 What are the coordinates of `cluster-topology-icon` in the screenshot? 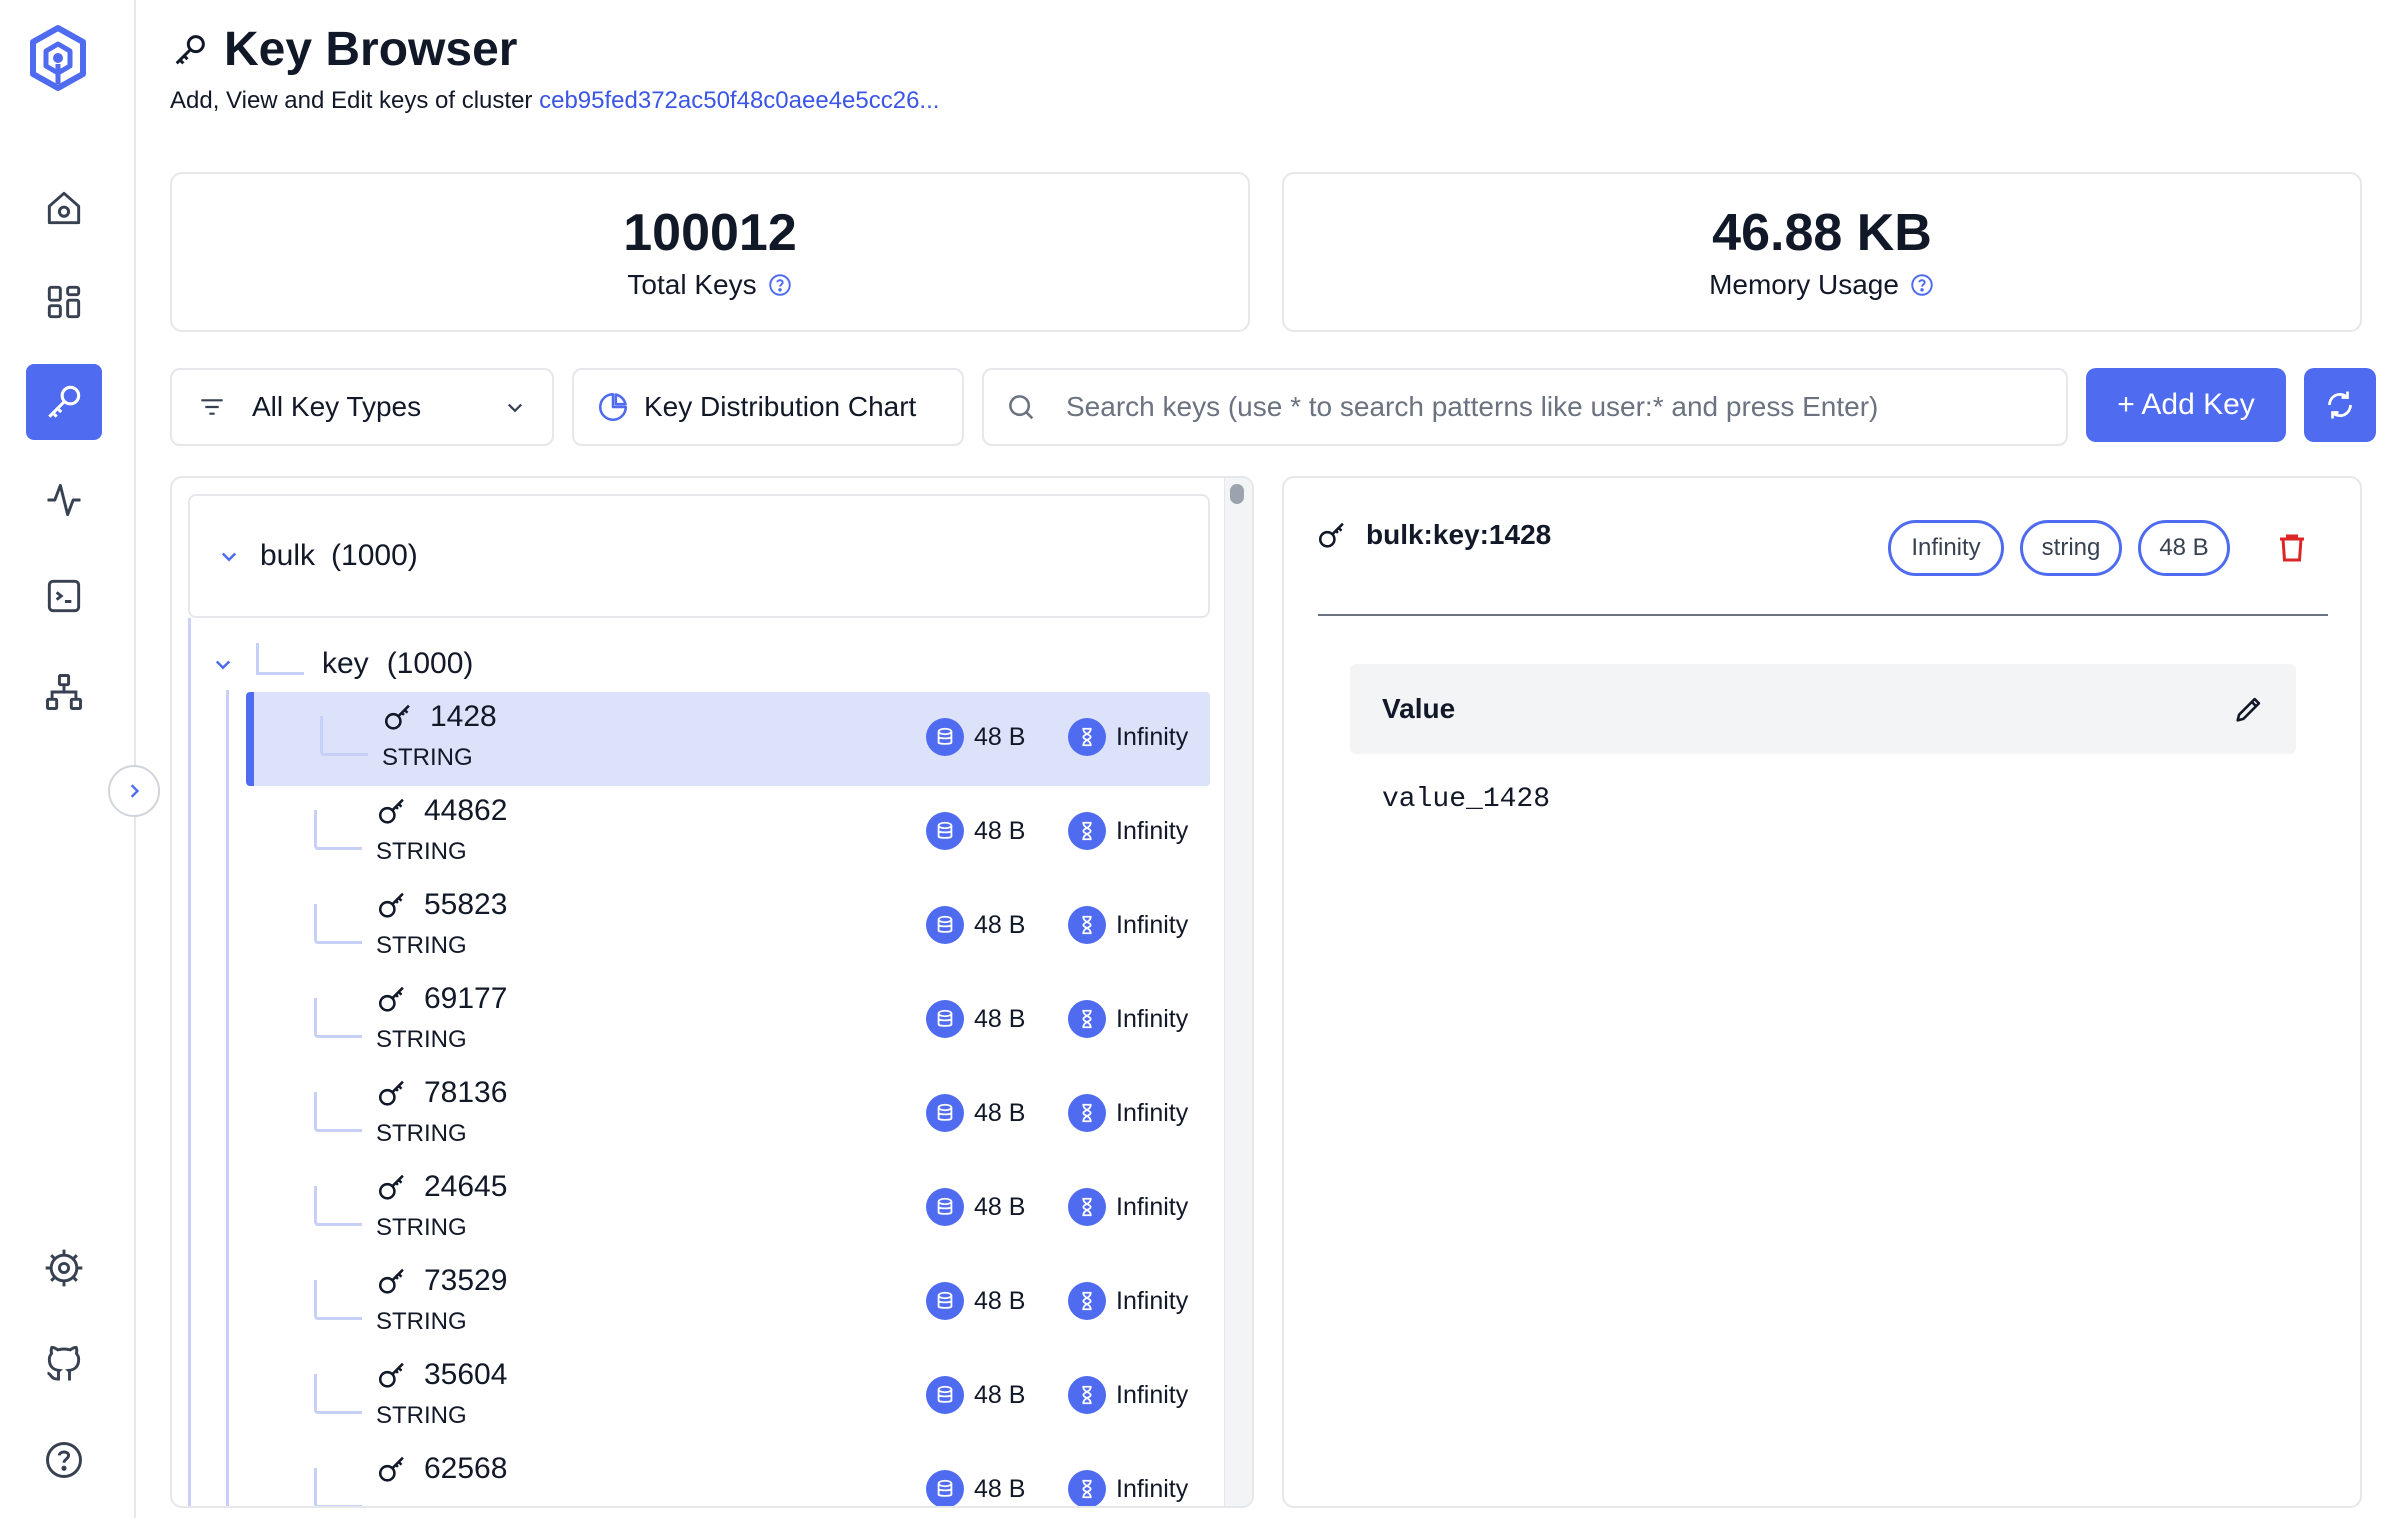 It's located at (64, 692).